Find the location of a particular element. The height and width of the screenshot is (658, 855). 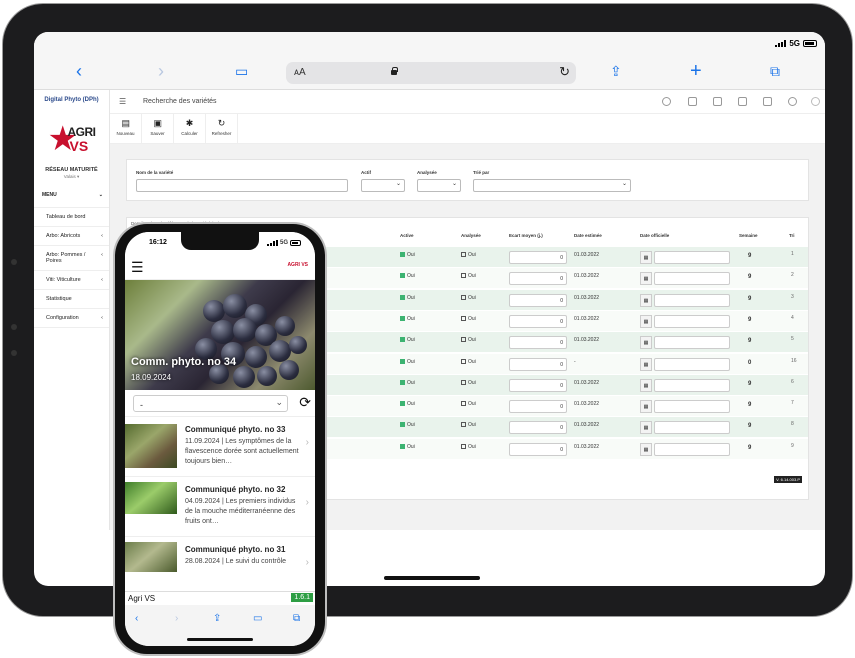

new-tab-icon: + is located at coordinates (696, 71).